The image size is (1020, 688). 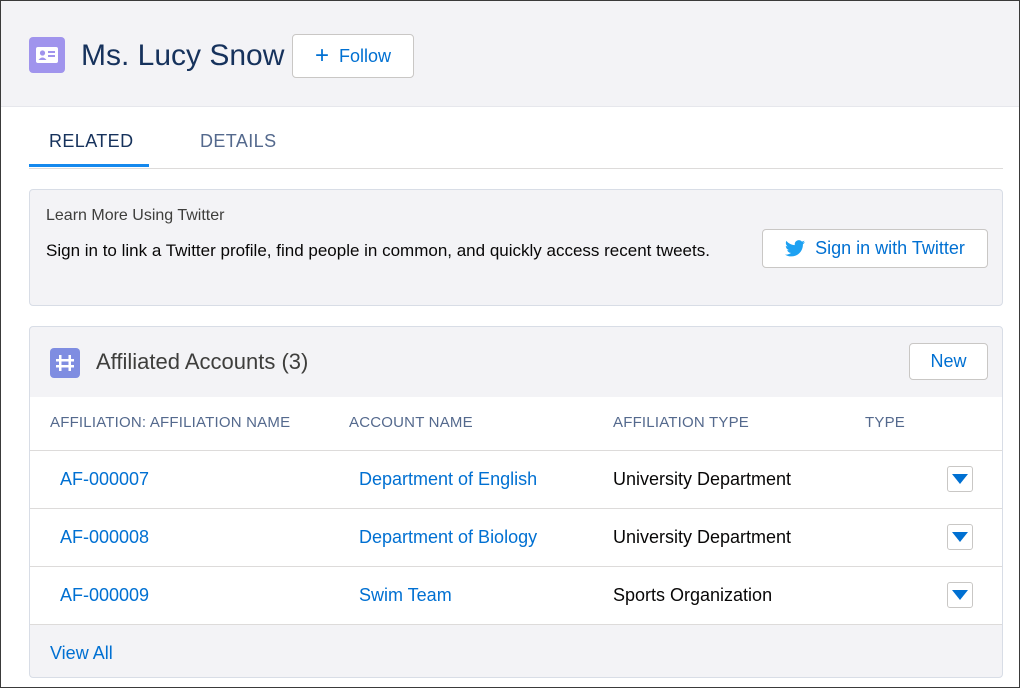 What do you see at coordinates (885, 422) in the screenshot?
I see `column-header-type: TYPE` at bounding box center [885, 422].